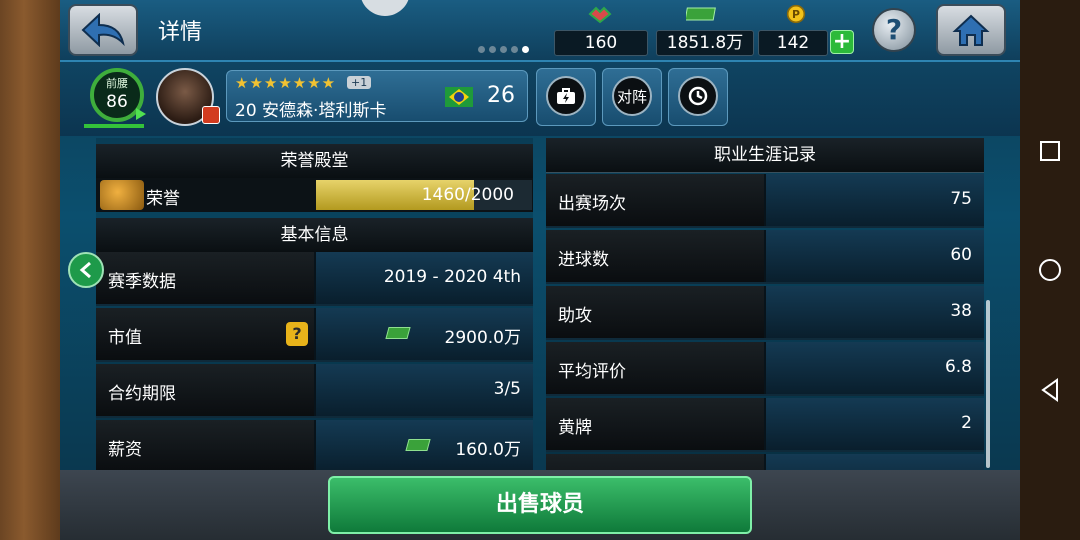 This screenshot has width=1080, height=540. I want to click on back-button, so click(103, 30).